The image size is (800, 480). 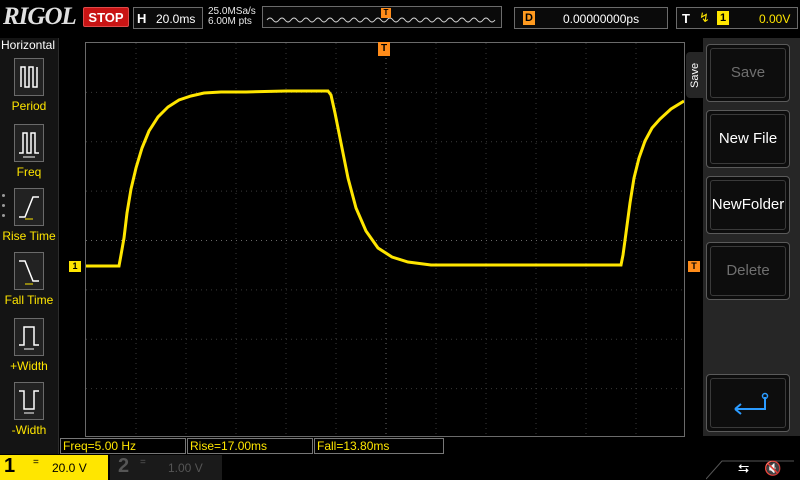 What do you see at coordinates (694, 75) in the screenshot?
I see `save-menu-tab: Save` at bounding box center [694, 75].